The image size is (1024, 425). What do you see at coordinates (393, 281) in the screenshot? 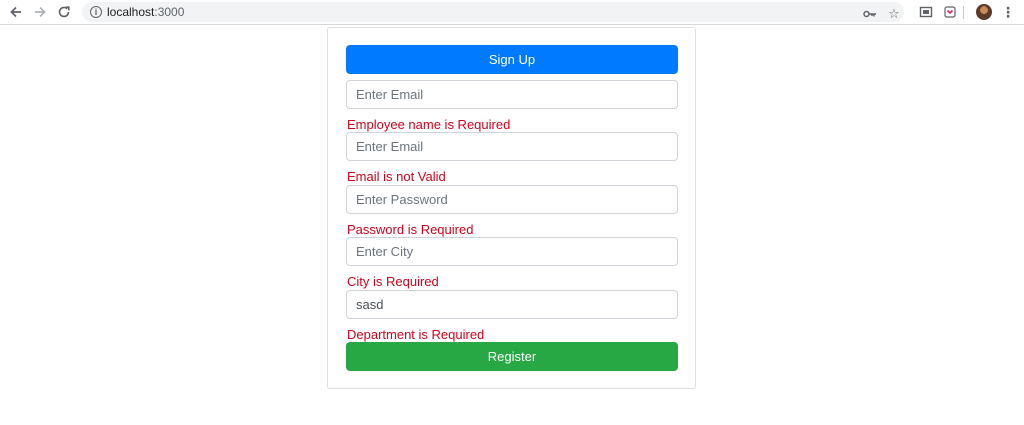
I see `city-error: City is Required` at bounding box center [393, 281].